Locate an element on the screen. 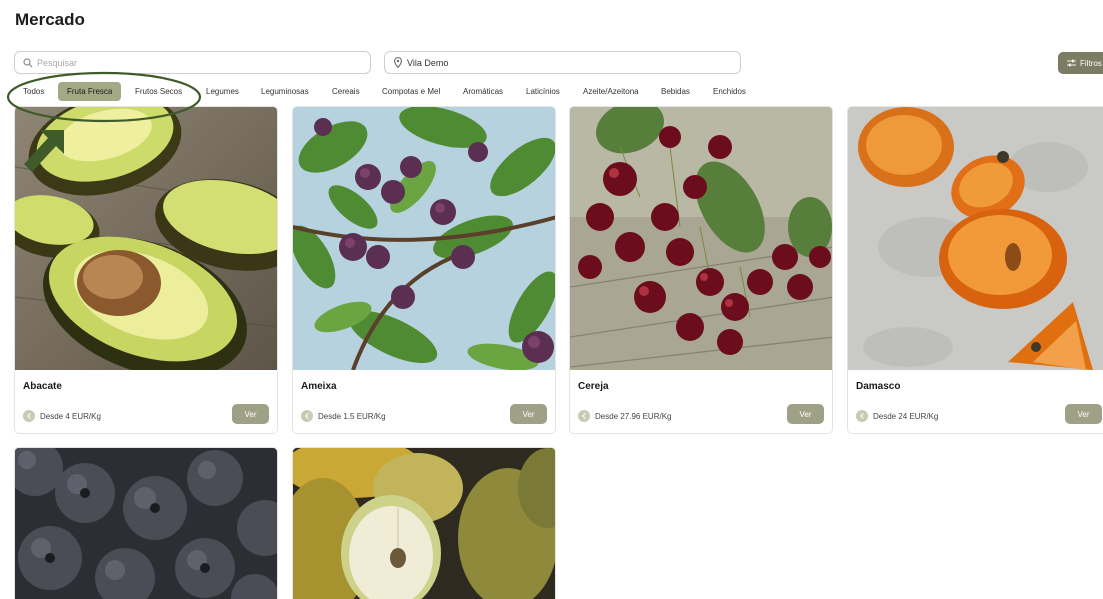 The height and width of the screenshot is (599, 1103). filters-label: Filtros is located at coordinates (1091, 63).